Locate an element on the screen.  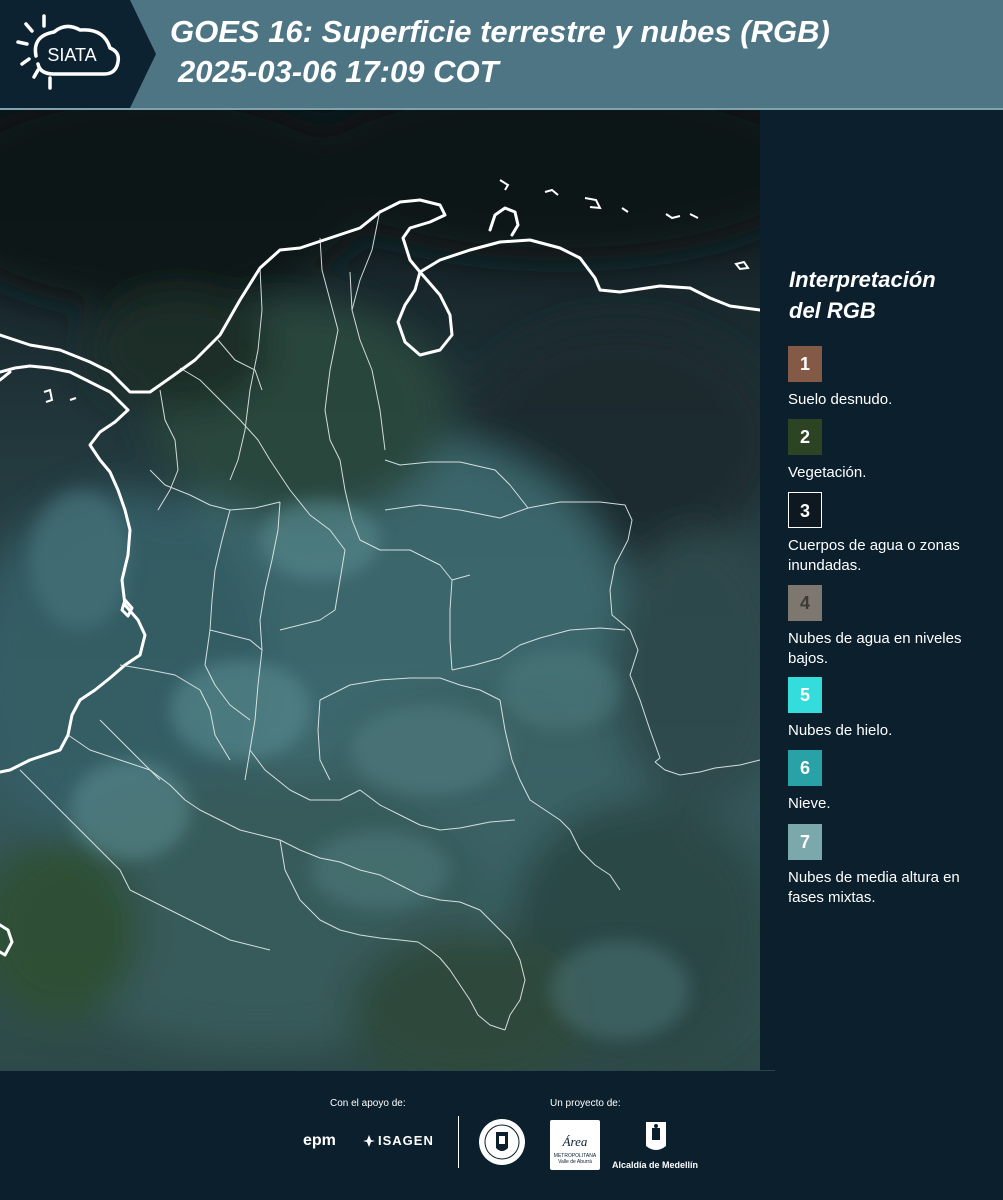
legend-label-7: Nubes de media altura en fases mixtas. is located at coordinates (874, 887).